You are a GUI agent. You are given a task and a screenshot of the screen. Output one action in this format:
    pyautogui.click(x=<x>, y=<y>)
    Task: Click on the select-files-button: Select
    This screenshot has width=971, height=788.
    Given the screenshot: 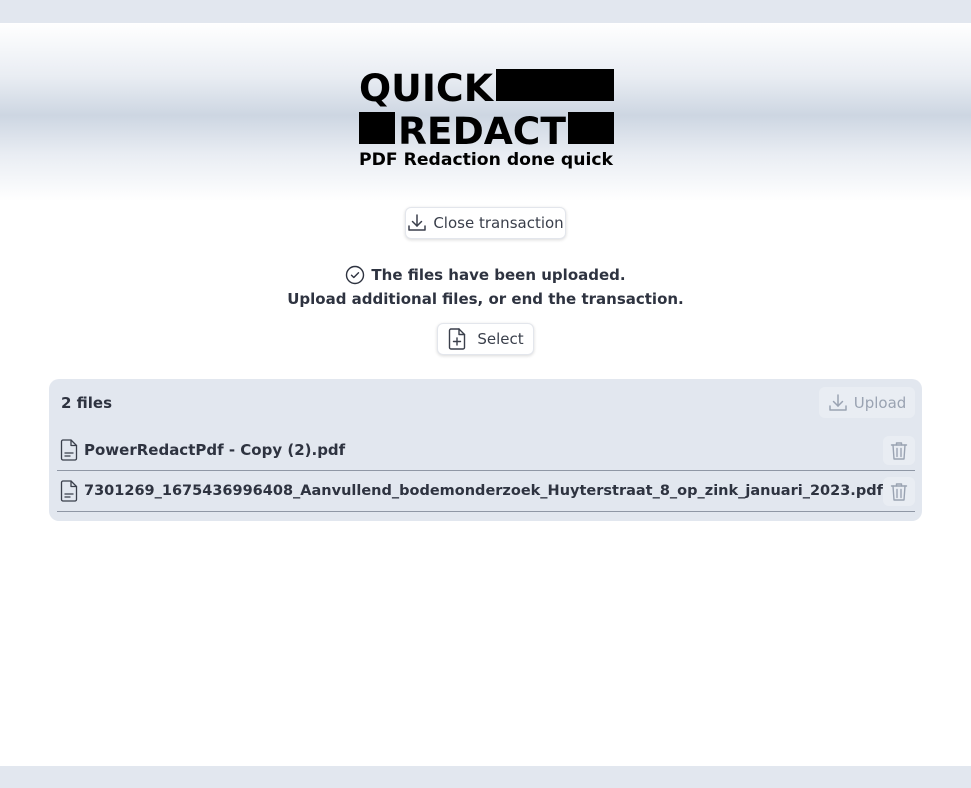 What is the action you would take?
    pyautogui.click(x=485, y=339)
    